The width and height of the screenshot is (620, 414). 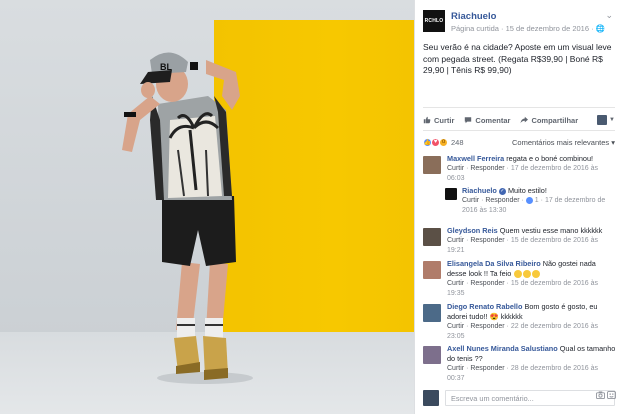 I want to click on wow-reaction-icon: o, so click(x=443, y=142).